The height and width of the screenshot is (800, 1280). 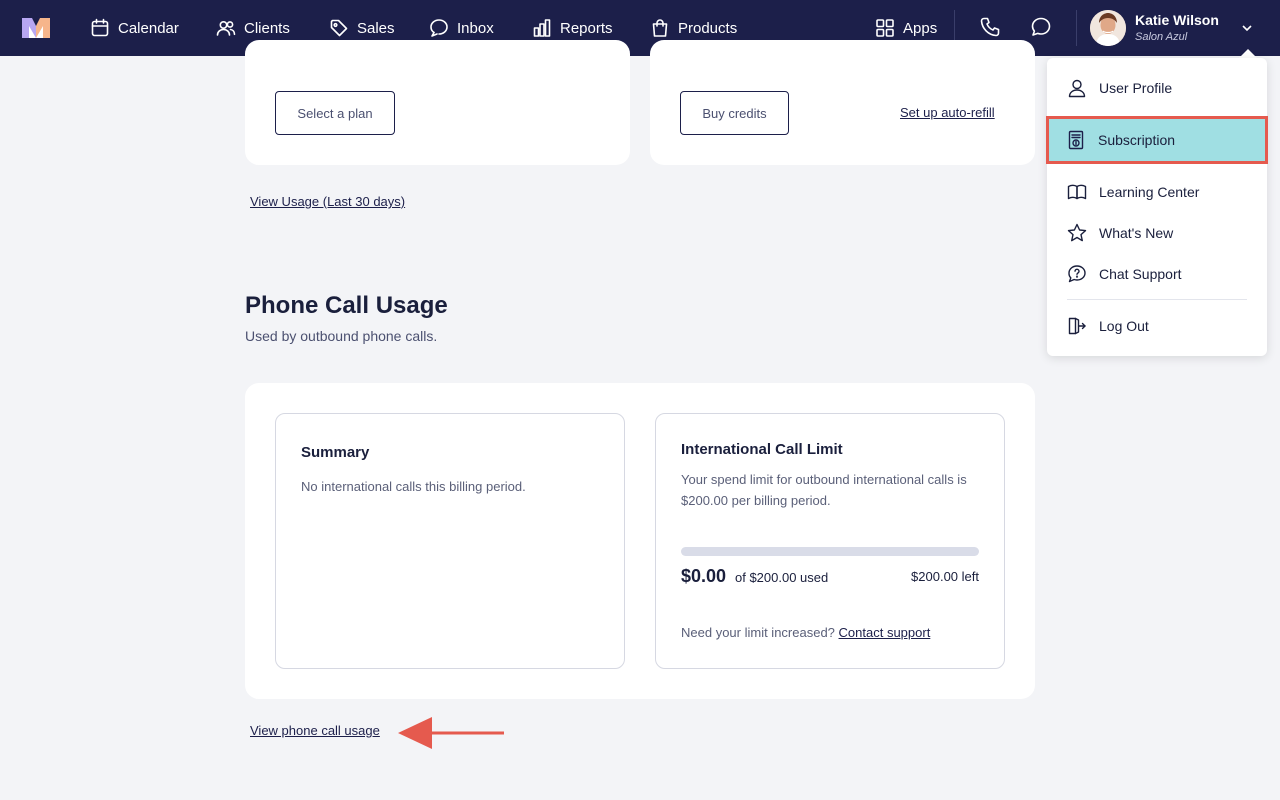 What do you see at coordinates (148, 28) in the screenshot?
I see `nav-calendar-label: Calendar` at bounding box center [148, 28].